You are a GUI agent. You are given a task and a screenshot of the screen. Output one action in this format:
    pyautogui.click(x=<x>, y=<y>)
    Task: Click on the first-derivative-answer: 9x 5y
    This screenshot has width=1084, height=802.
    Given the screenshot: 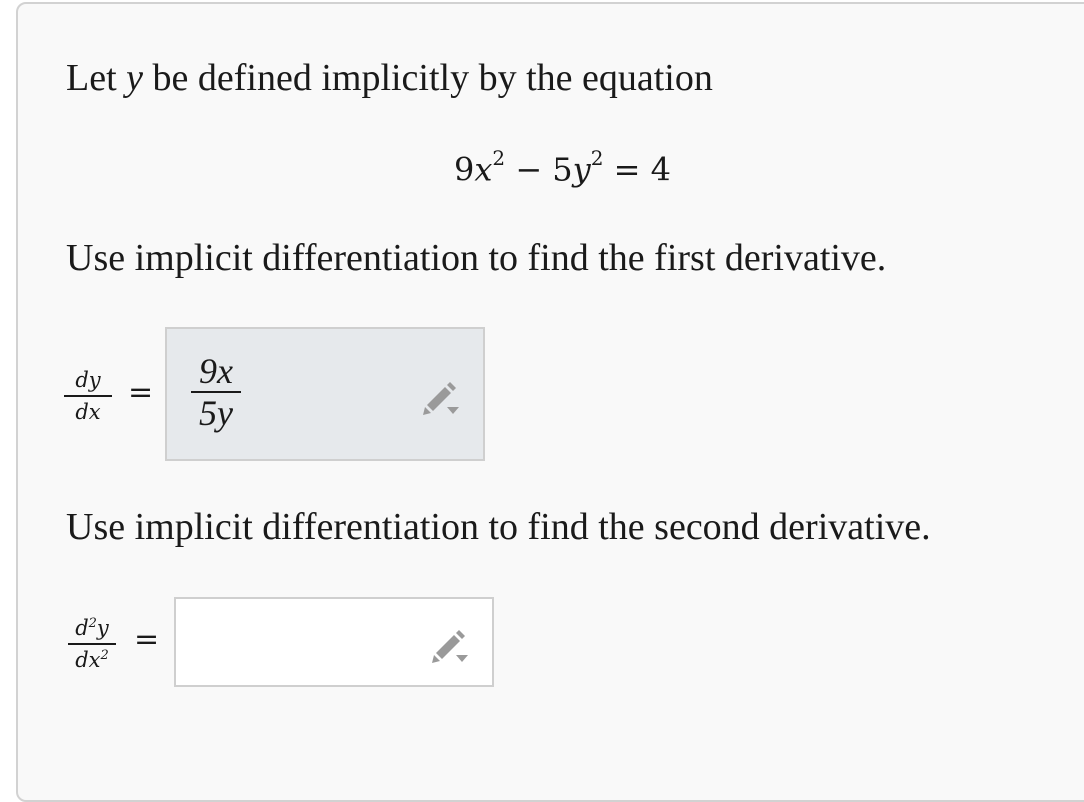 What is the action you would take?
    pyautogui.click(x=216, y=392)
    